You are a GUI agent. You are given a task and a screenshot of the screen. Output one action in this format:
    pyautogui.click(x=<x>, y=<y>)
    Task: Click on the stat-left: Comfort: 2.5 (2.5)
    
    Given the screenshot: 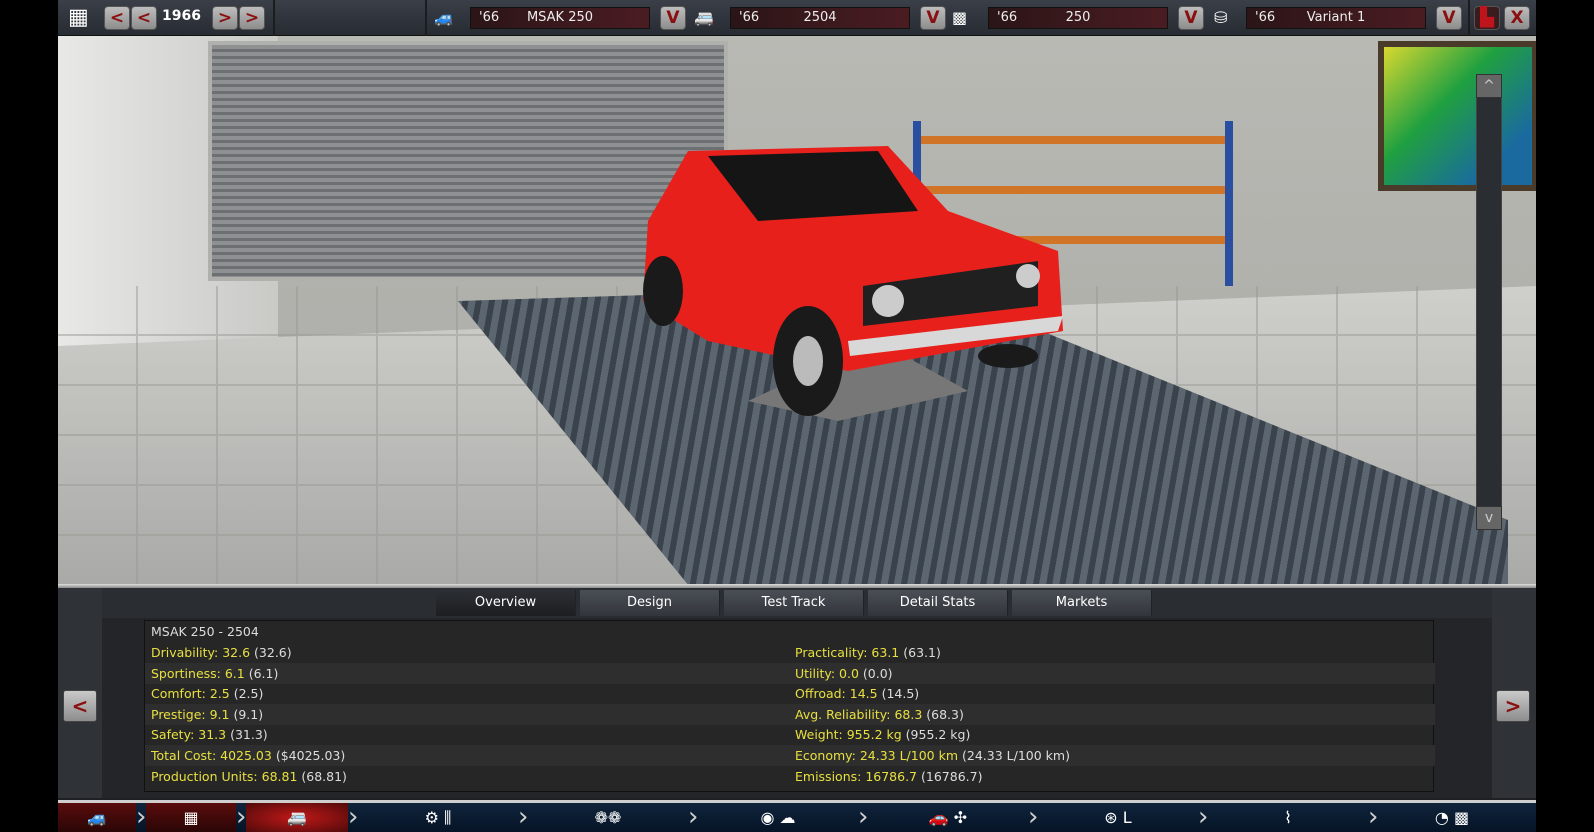 What is the action you would take?
    pyautogui.click(x=207, y=694)
    